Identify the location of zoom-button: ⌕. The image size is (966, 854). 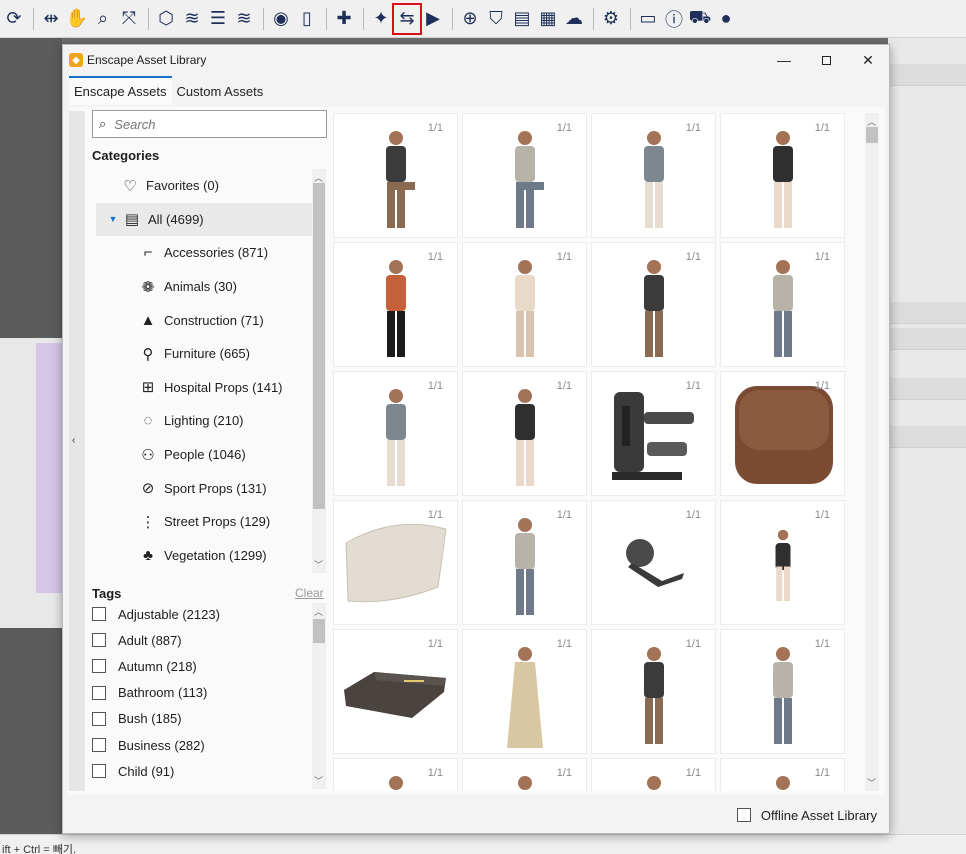
(103, 19).